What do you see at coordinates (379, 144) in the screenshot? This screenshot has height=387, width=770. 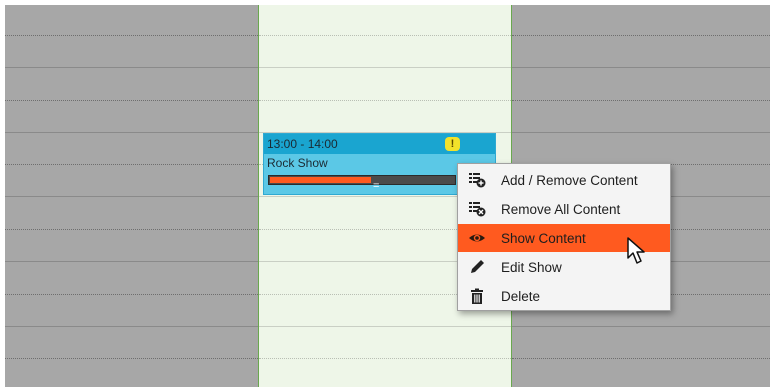 I see `event-header: 13:00 - 14:00 !` at bounding box center [379, 144].